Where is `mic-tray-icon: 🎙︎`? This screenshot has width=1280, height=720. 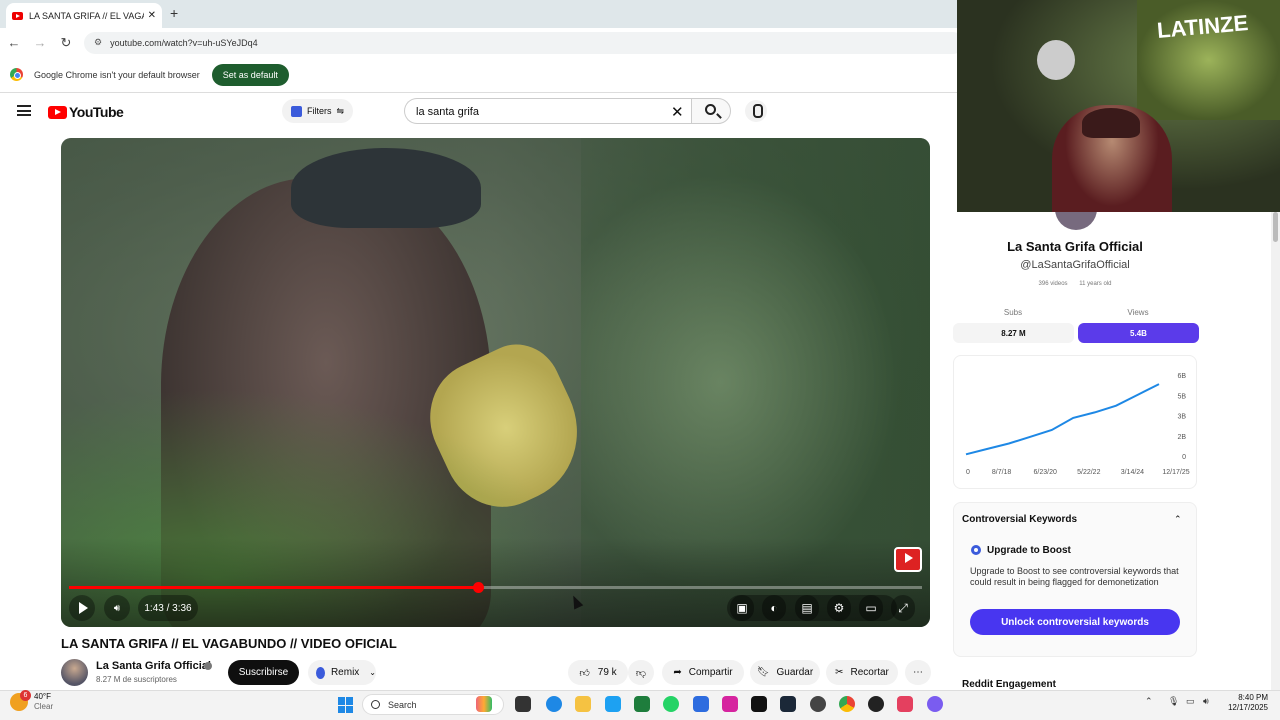 mic-tray-icon: 🎙︎ is located at coordinates (1173, 701).